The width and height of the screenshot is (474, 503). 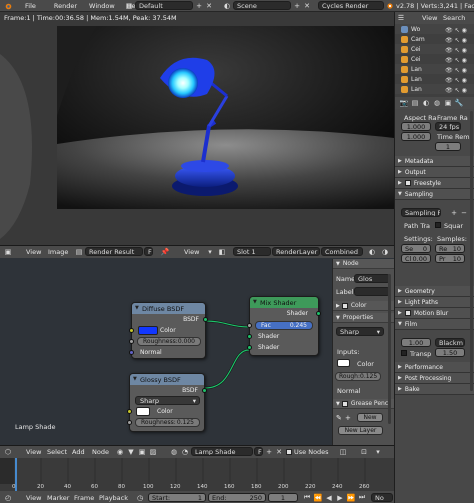 What do you see at coordinates (8, 451) in the screenshot?
I see `node-editor-type-icon: ⬡` at bounding box center [8, 451].